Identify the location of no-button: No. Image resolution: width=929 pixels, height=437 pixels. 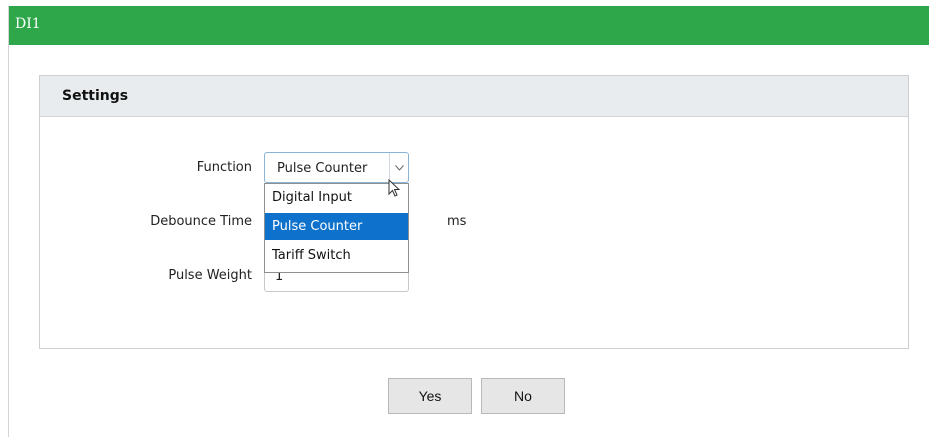
(523, 396).